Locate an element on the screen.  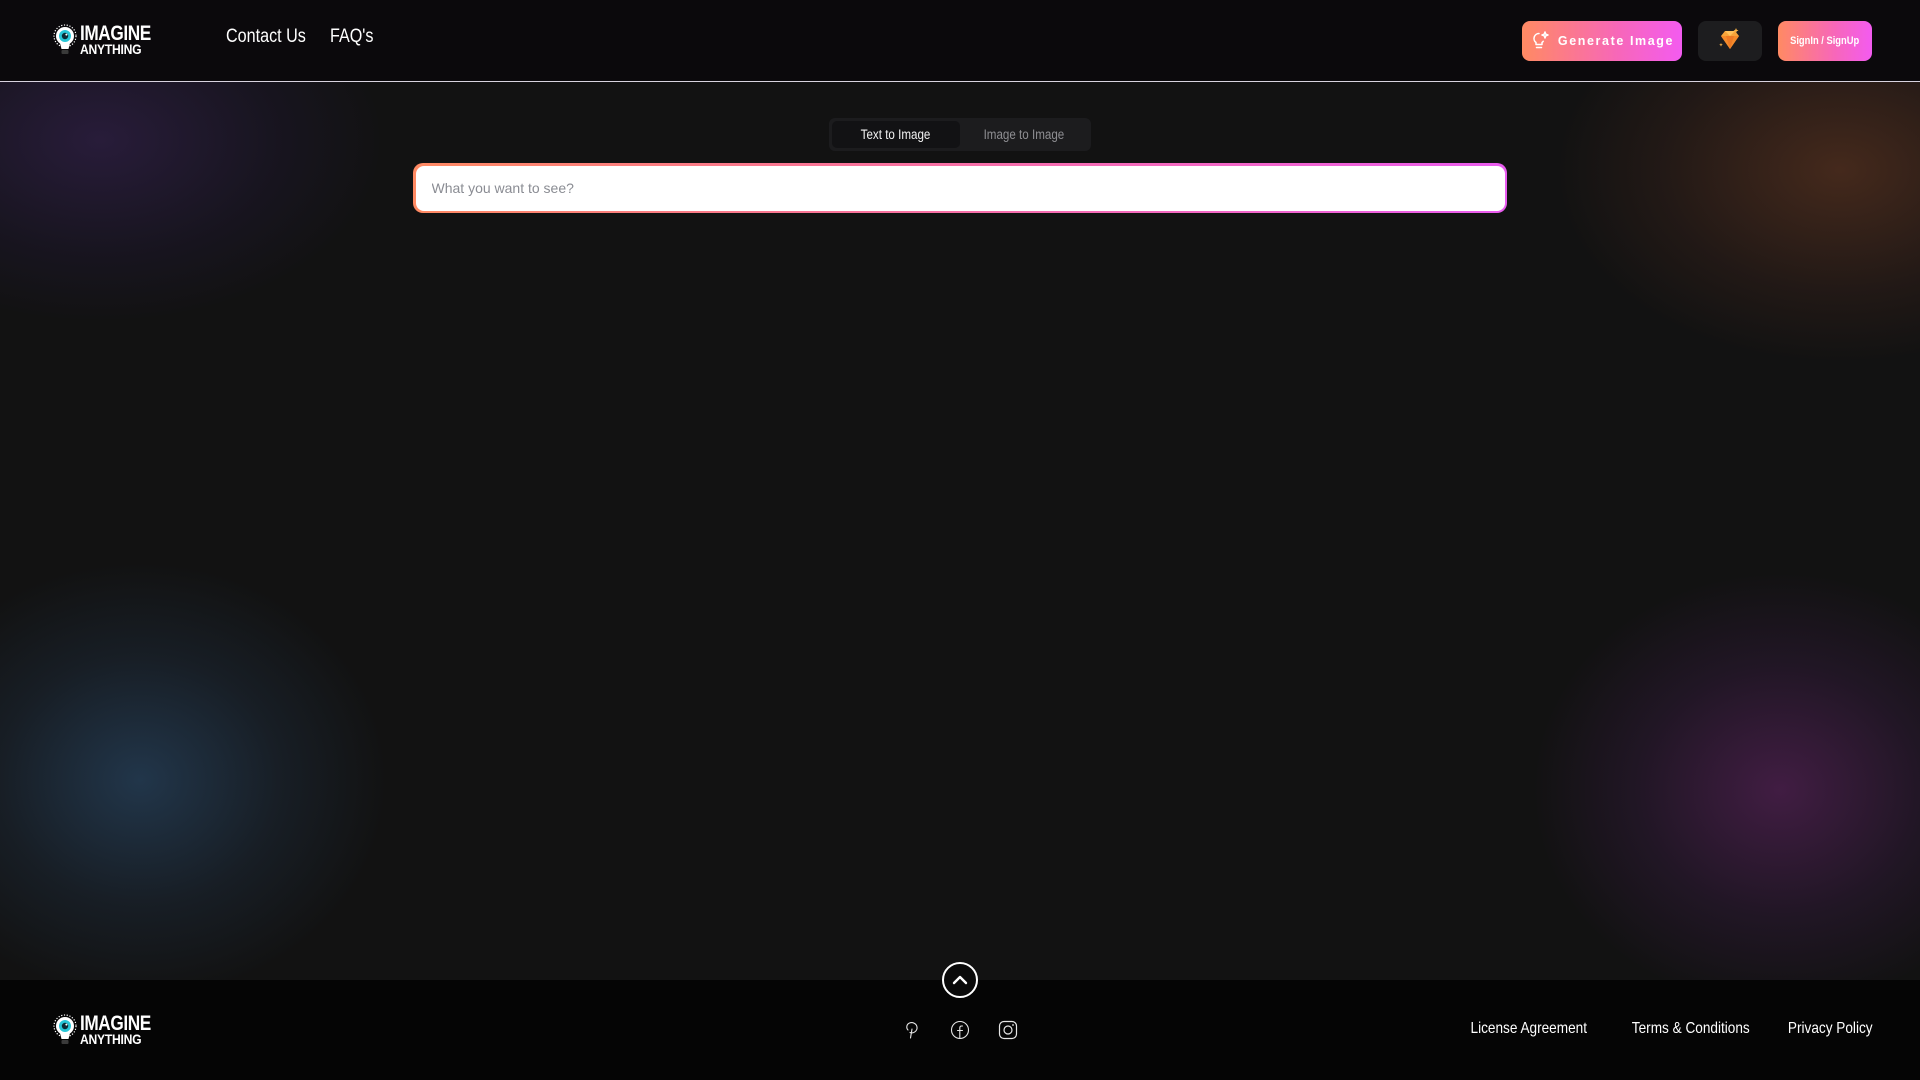
lightbulb-sparkle-icon is located at coordinates (1540, 41).